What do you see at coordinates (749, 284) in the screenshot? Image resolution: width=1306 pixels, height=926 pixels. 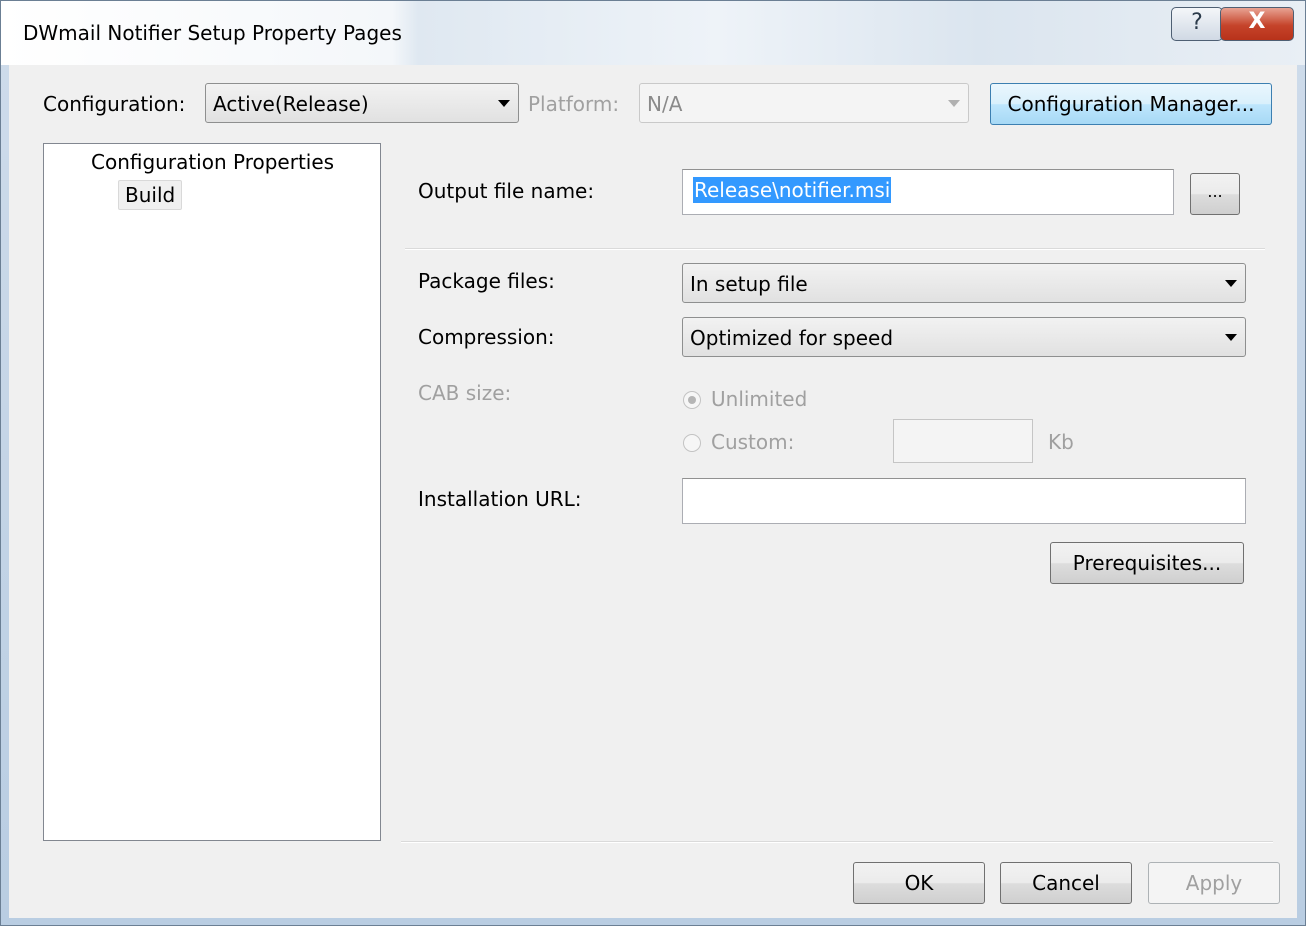 I see `package-files-value: In setup file` at bounding box center [749, 284].